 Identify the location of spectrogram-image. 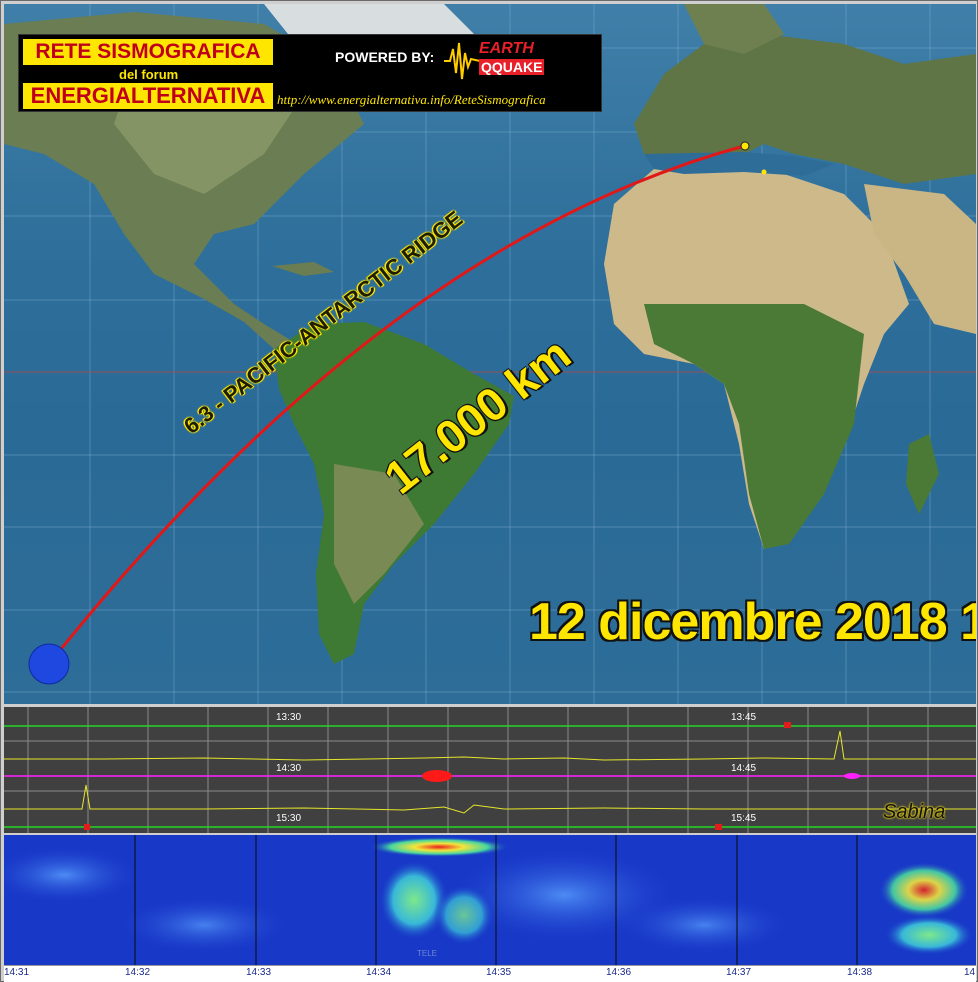
(490, 900).